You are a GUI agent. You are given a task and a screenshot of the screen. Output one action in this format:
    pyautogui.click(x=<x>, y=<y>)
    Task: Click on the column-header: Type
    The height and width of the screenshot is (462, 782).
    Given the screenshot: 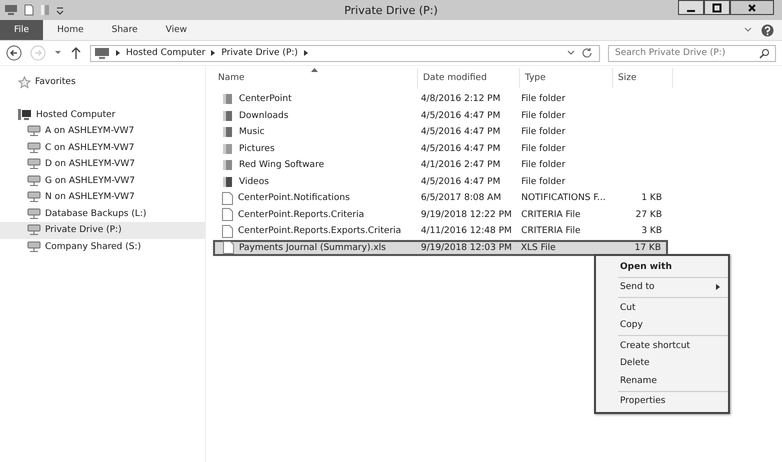 What is the action you would take?
    pyautogui.click(x=566, y=78)
    